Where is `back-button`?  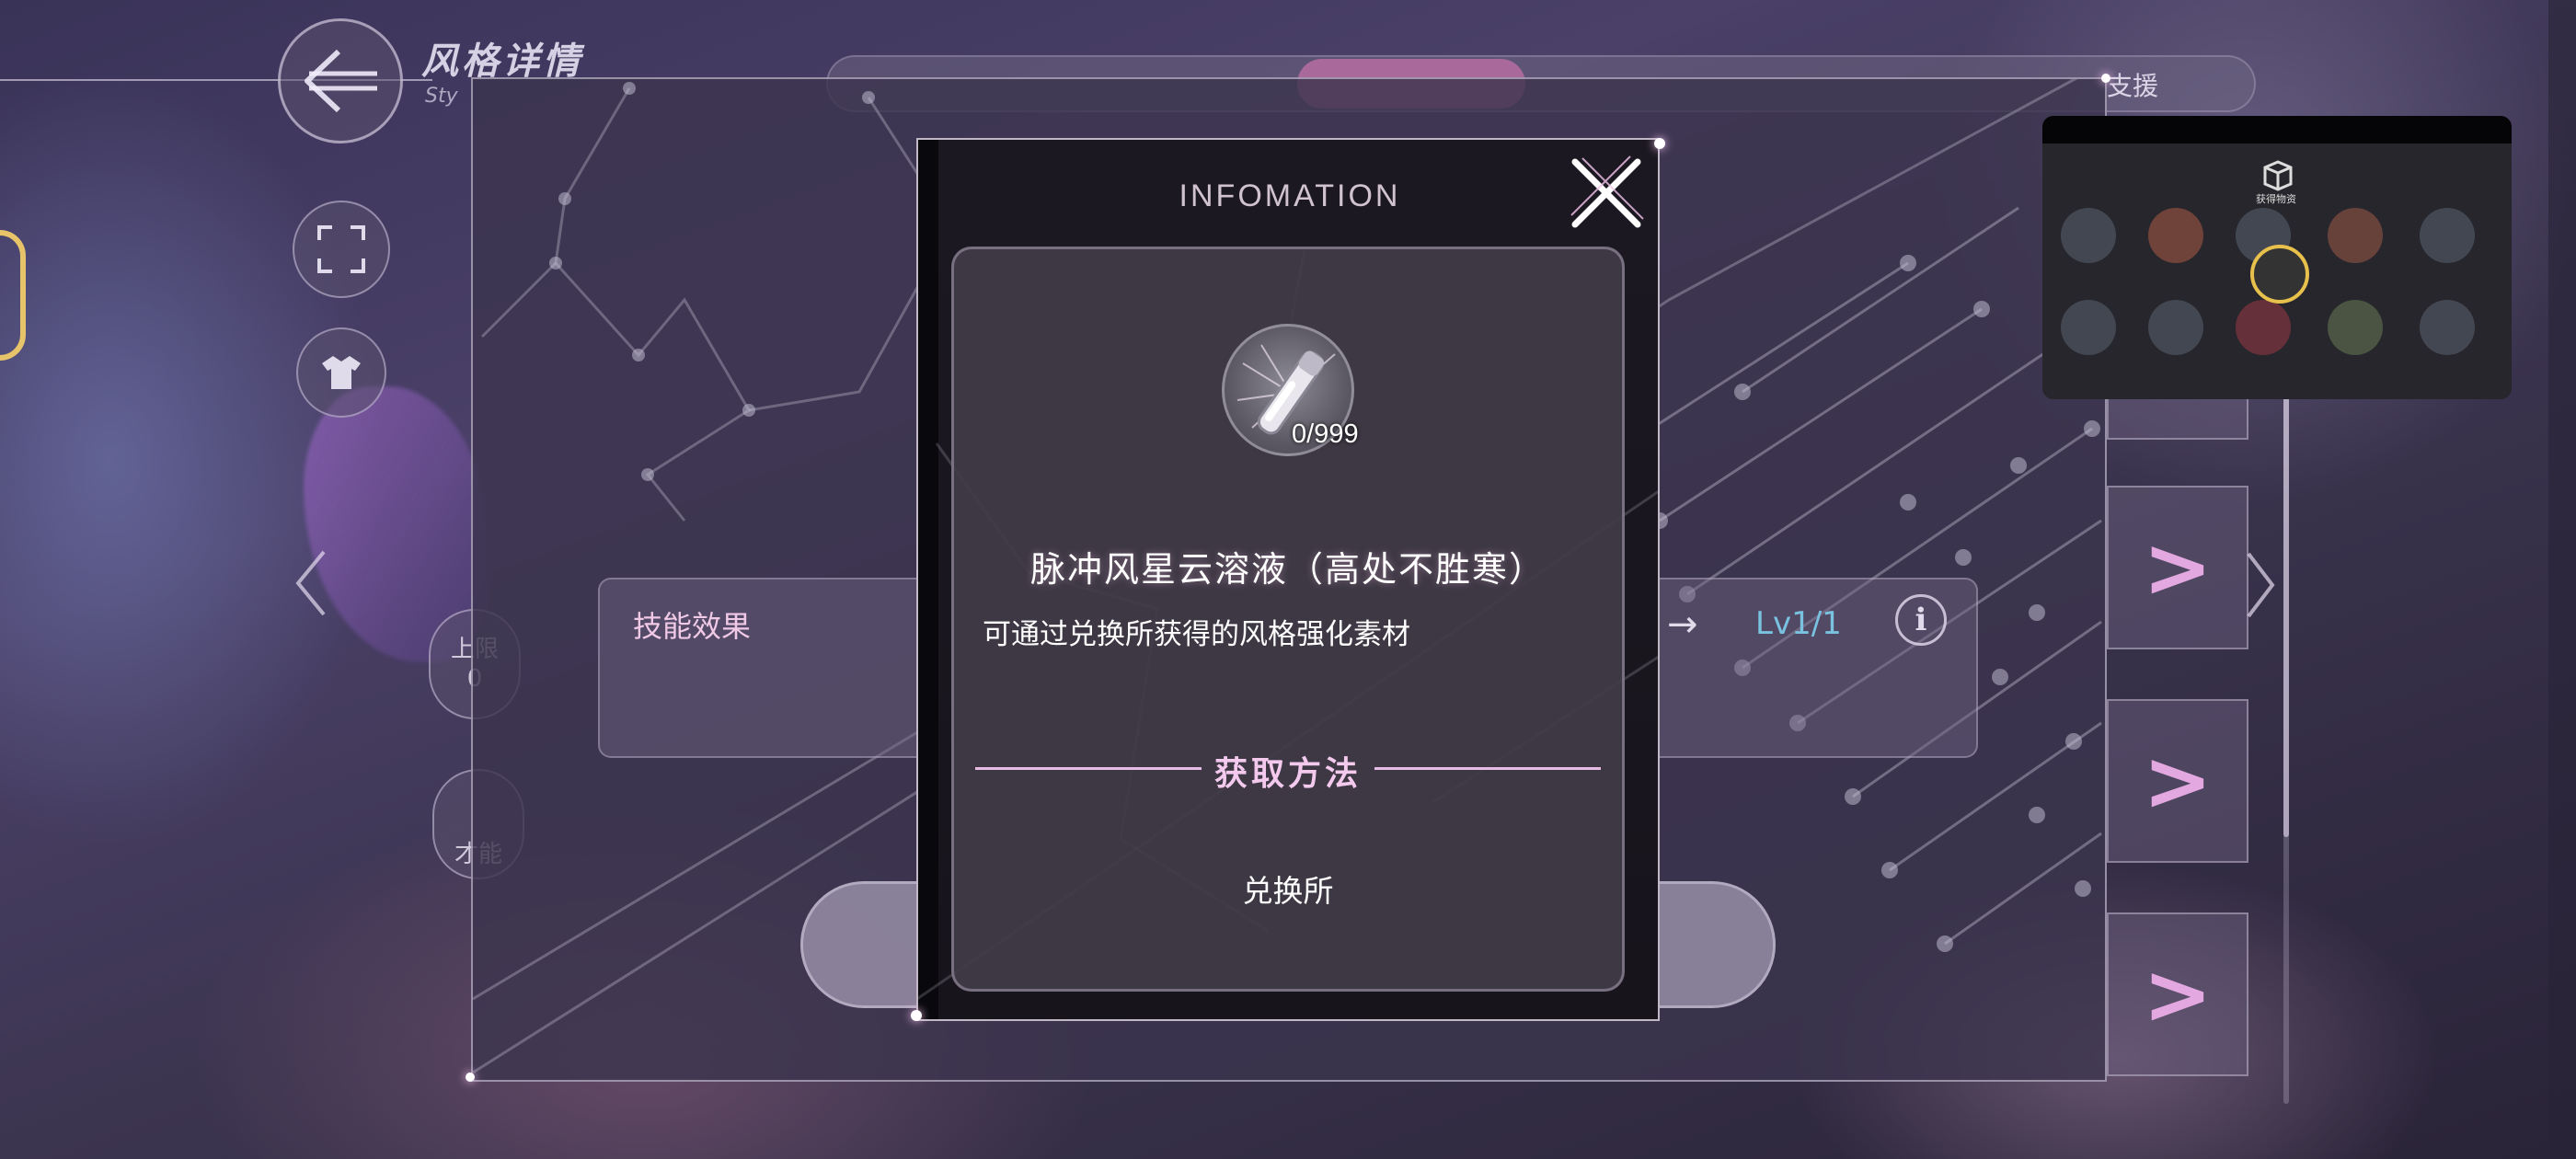
back-button is located at coordinates (340, 80).